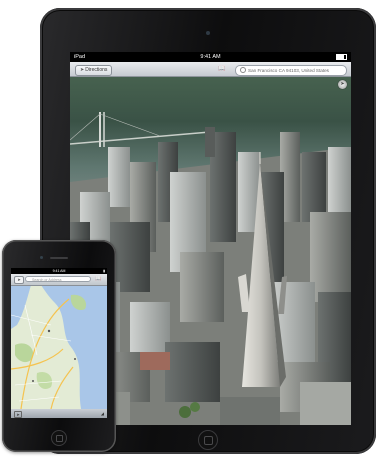  I want to click on iphone-speaker, so click(59, 258).